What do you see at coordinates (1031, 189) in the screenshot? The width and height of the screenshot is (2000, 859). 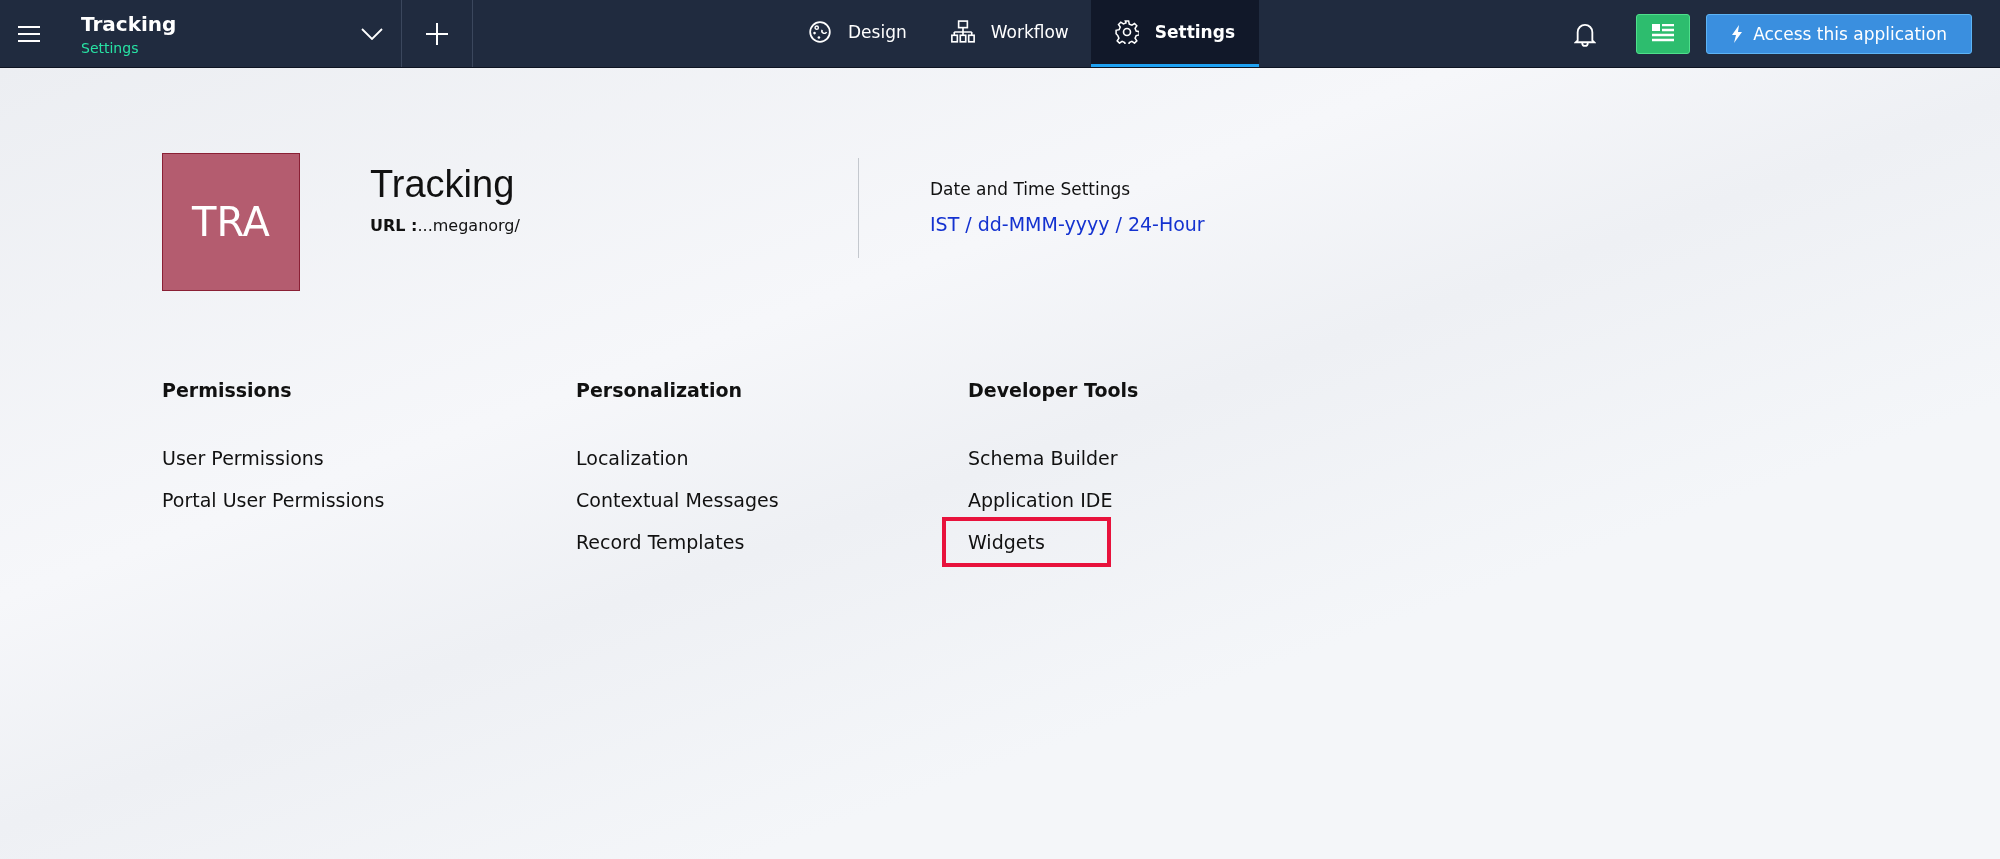 I see `datetime-label: Date and Time Settings` at bounding box center [1031, 189].